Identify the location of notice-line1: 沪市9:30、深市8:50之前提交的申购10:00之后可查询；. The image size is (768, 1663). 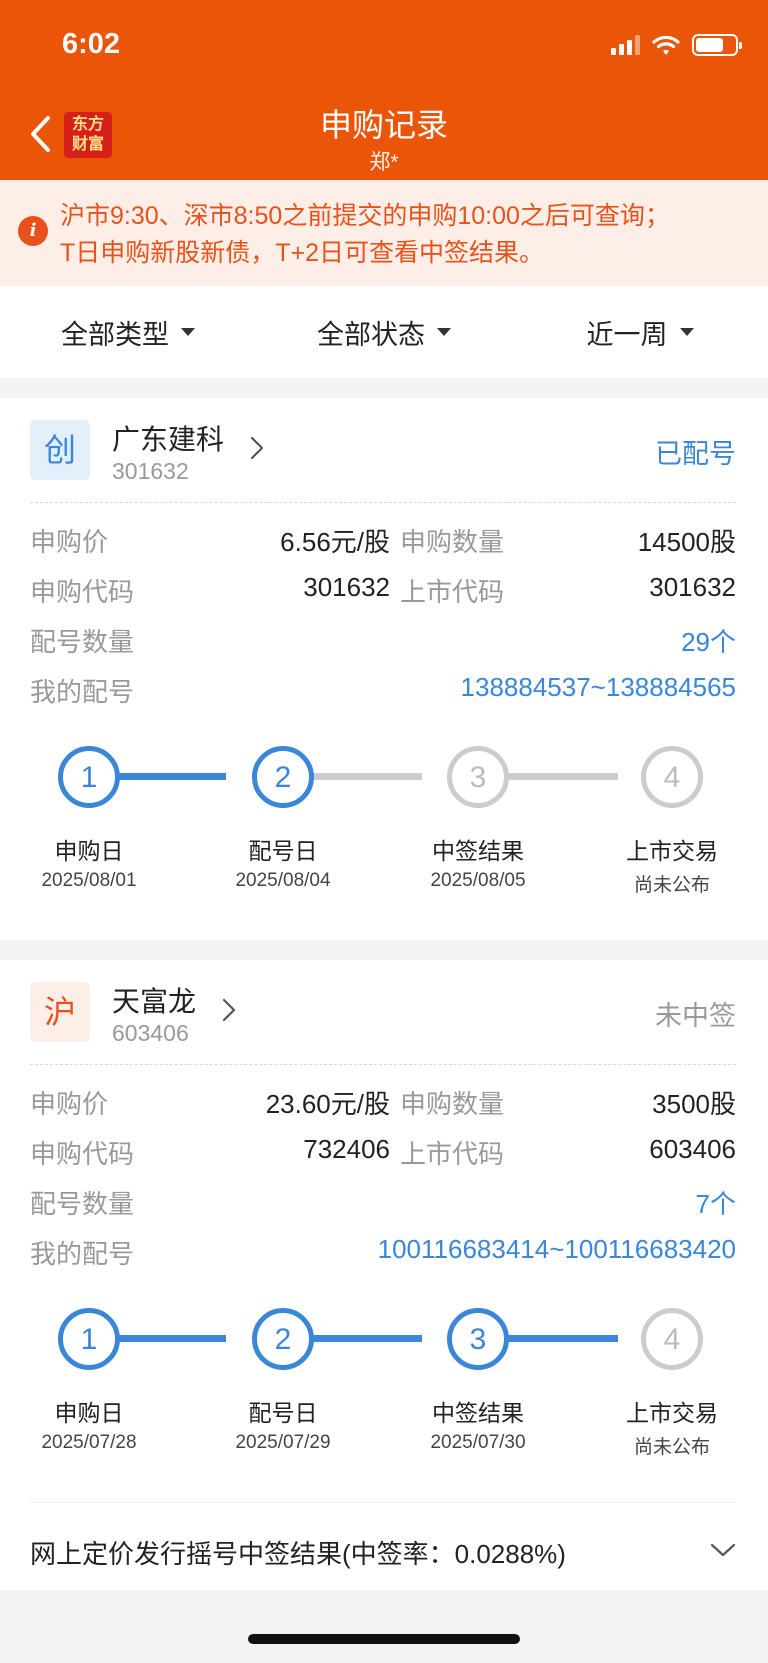
(365, 216).